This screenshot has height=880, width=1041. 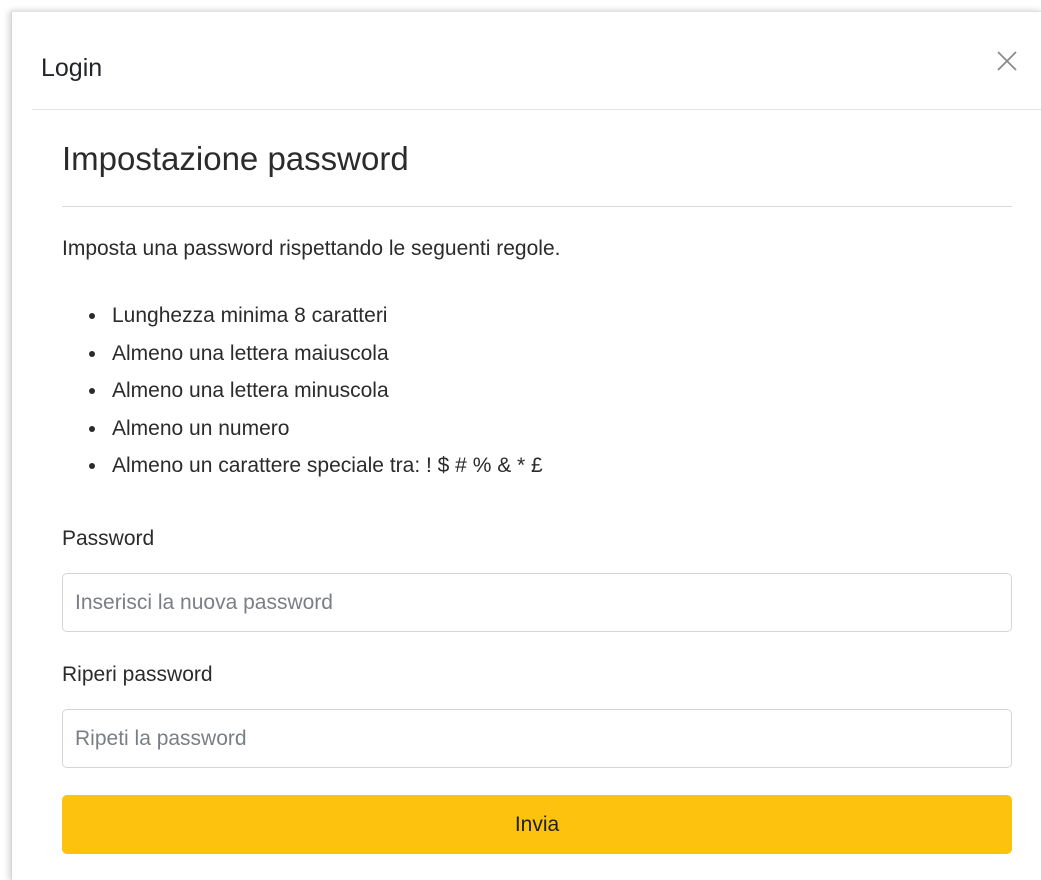 I want to click on repeat-password-label: Riperi password, so click(x=137, y=674).